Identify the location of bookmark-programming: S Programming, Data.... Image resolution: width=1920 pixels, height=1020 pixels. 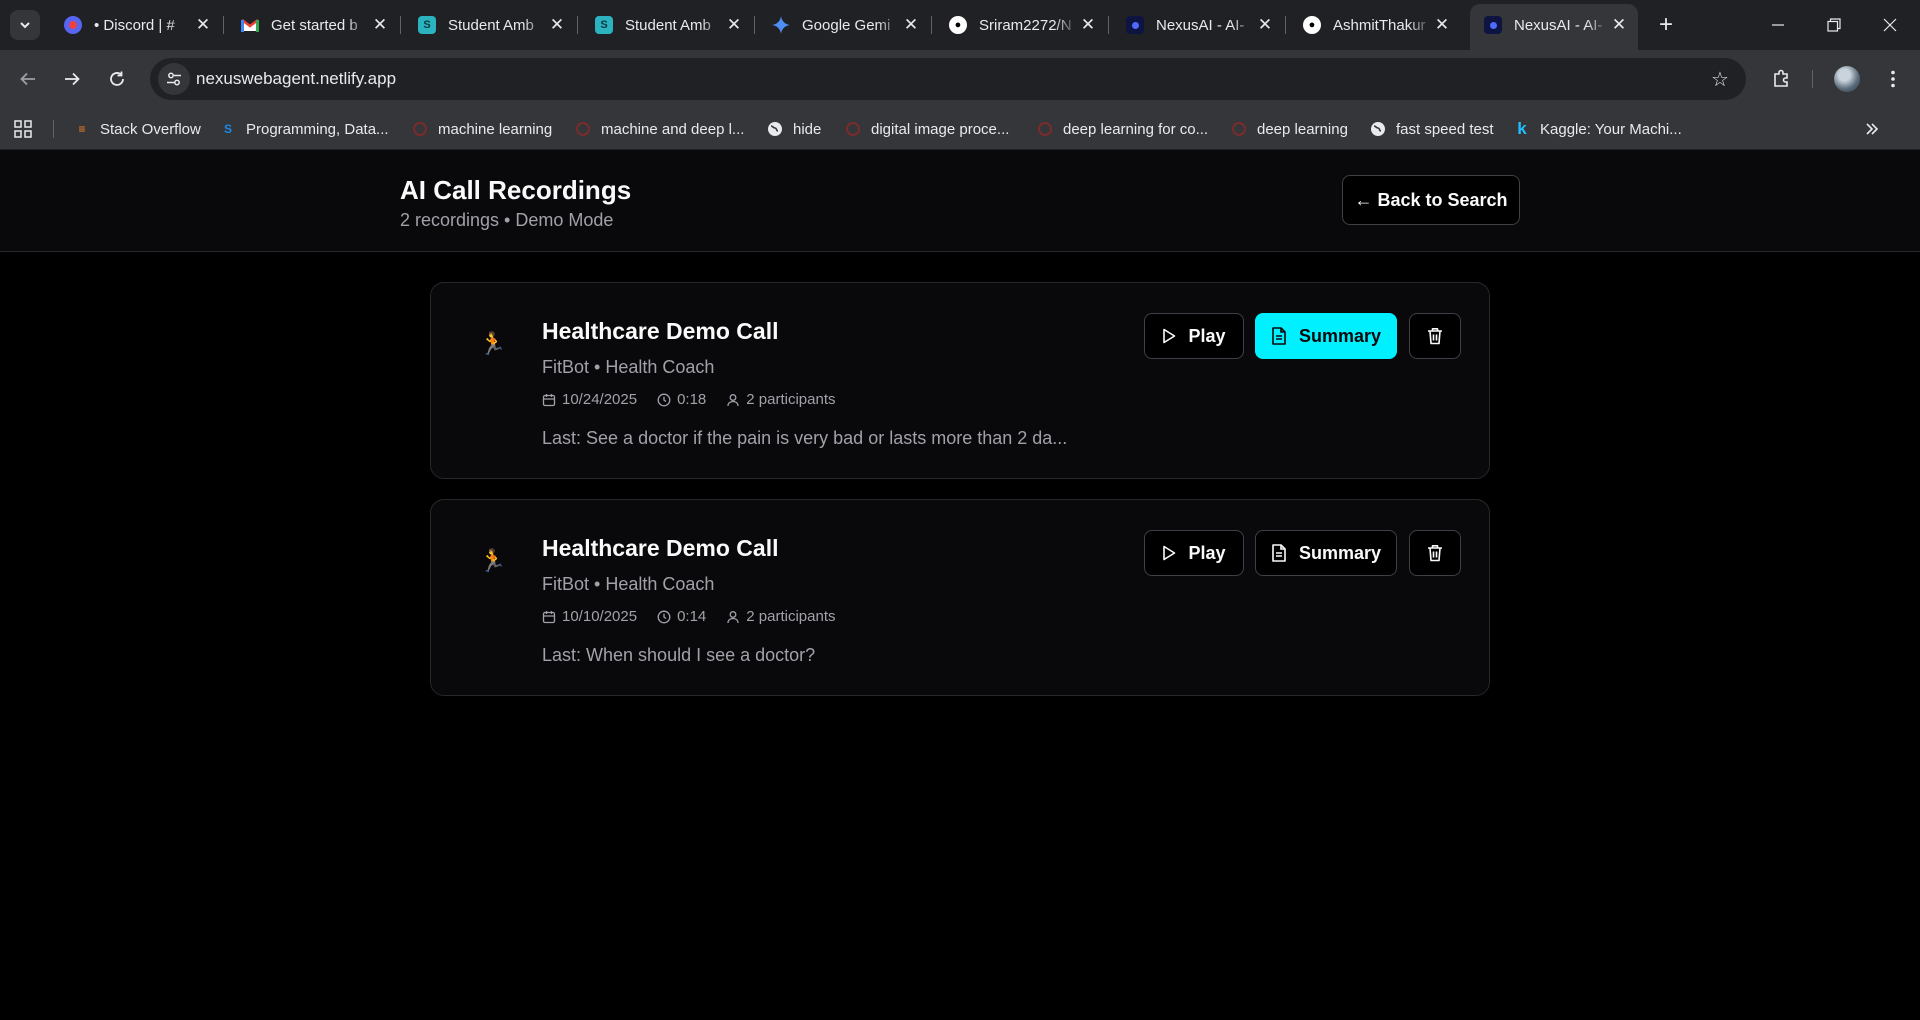
(304, 129).